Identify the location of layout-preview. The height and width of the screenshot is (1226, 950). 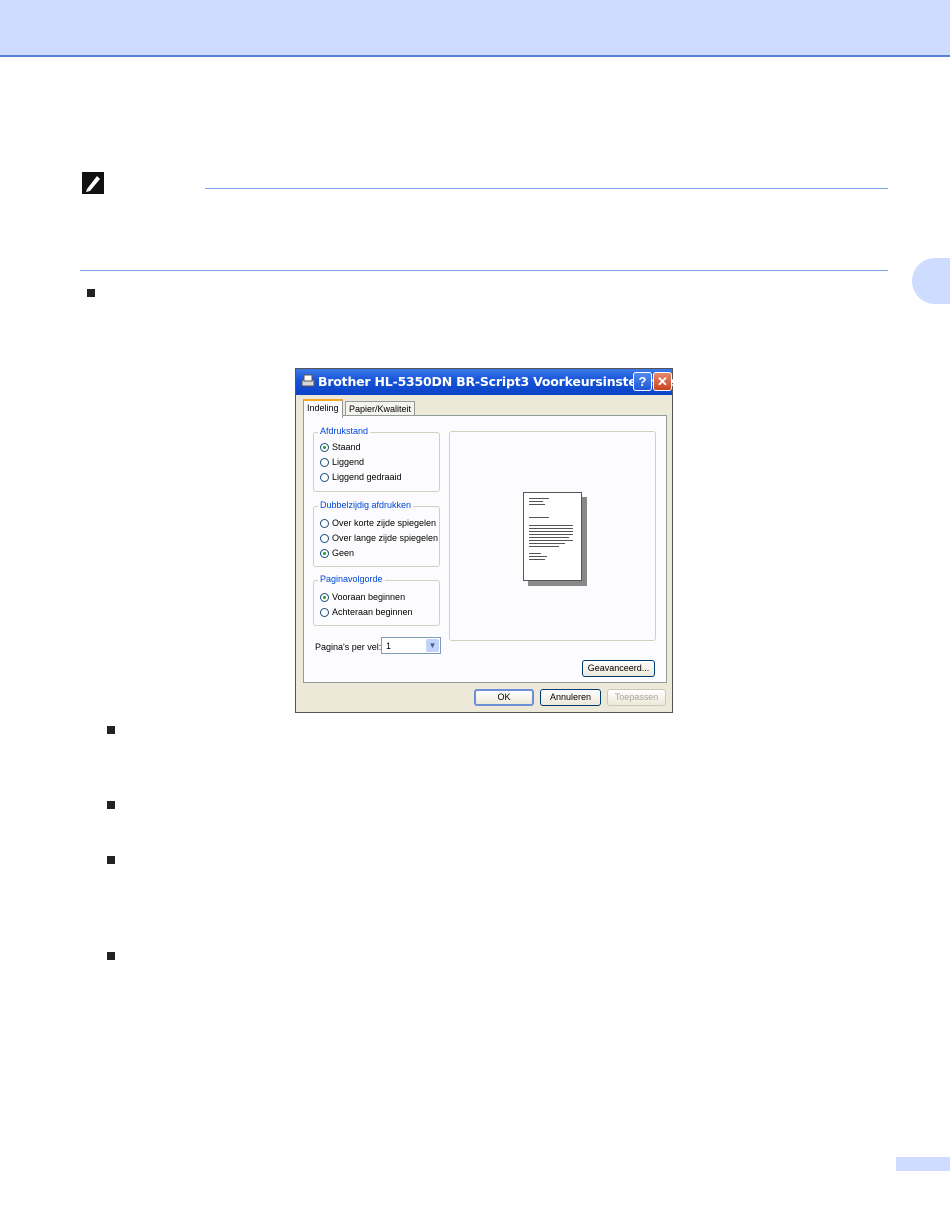
(552, 536).